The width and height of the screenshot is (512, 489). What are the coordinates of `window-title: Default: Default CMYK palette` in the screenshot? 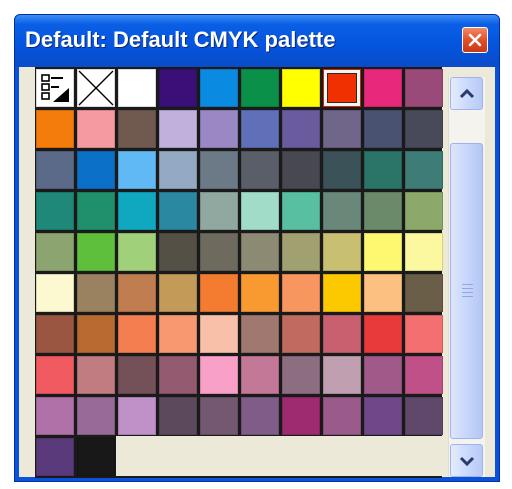 It's located at (180, 39).